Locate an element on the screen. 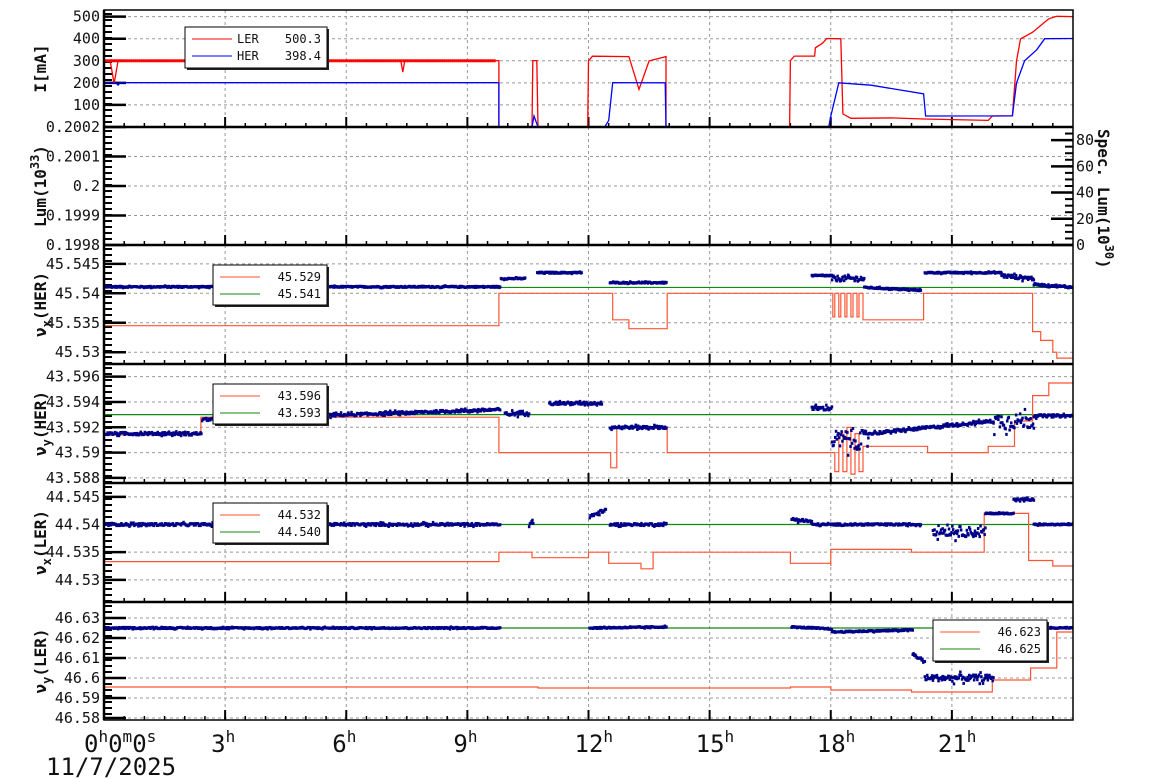 Image resolution: width=1154 pixels, height=782 pixels. y-tick-label: 46.6 is located at coordinates (82, 678).